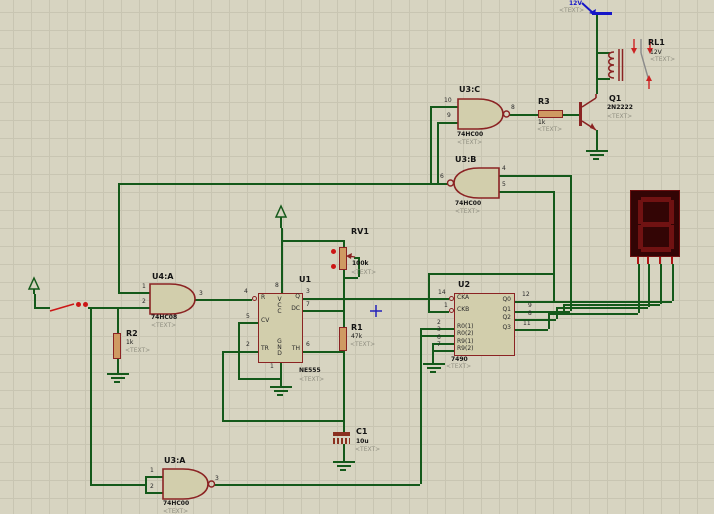 The image size is (714, 514). I want to click on u3c-ref: U3:C, so click(470, 89).